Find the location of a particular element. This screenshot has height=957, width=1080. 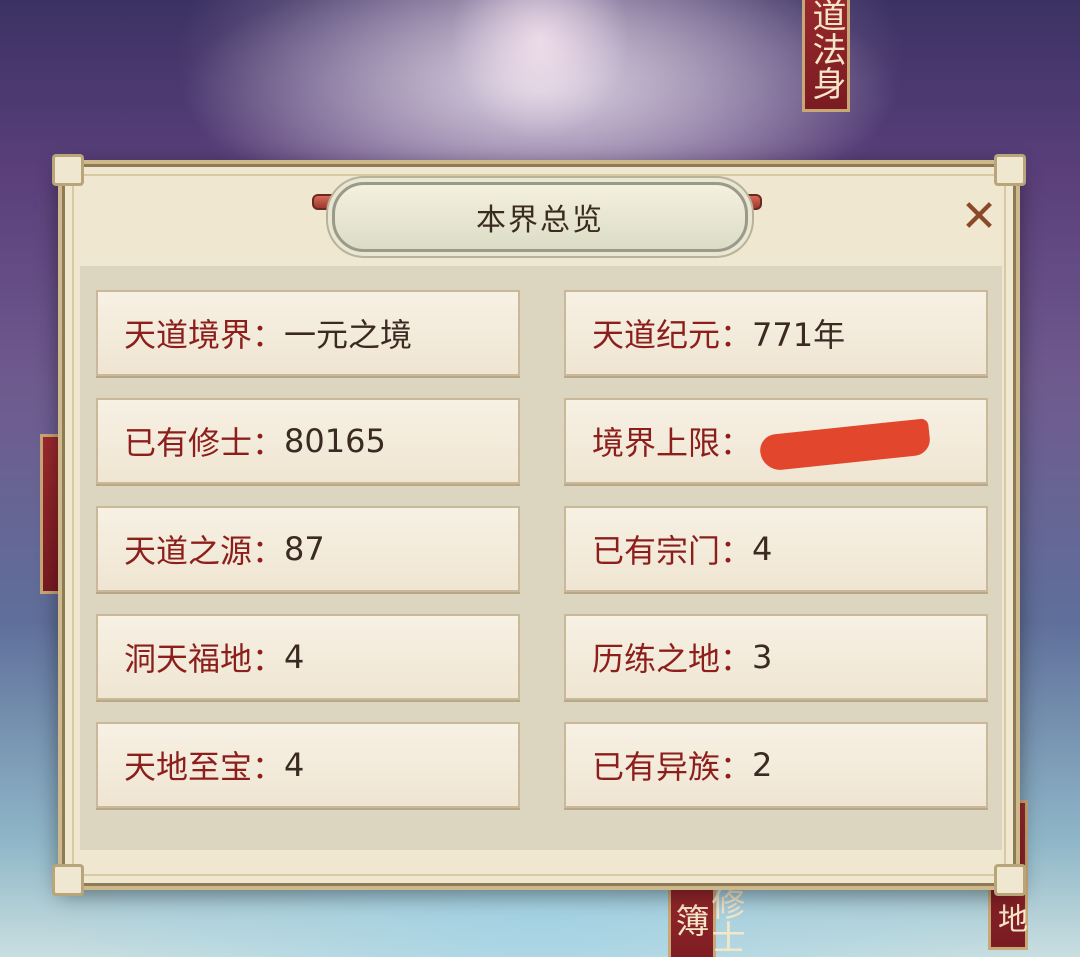

stat-realm-cap: 境界上限： is located at coordinates (776, 441).